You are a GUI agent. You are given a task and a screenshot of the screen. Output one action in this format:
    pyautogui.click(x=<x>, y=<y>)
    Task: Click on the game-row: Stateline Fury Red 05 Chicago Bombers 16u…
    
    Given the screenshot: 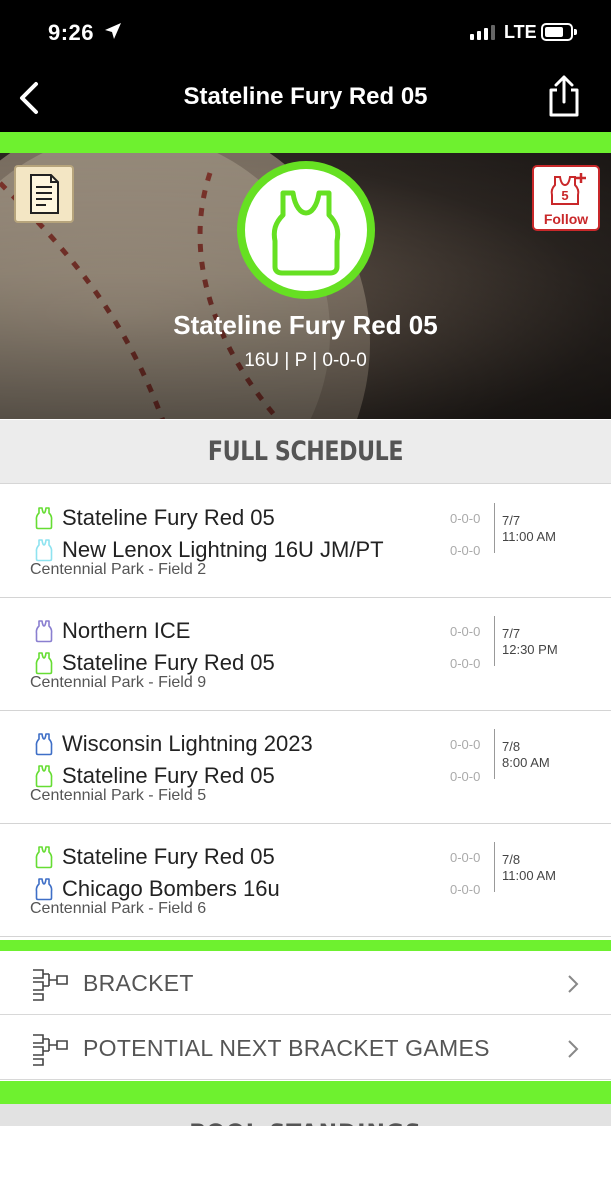 What is the action you would take?
    pyautogui.click(x=305, y=880)
    